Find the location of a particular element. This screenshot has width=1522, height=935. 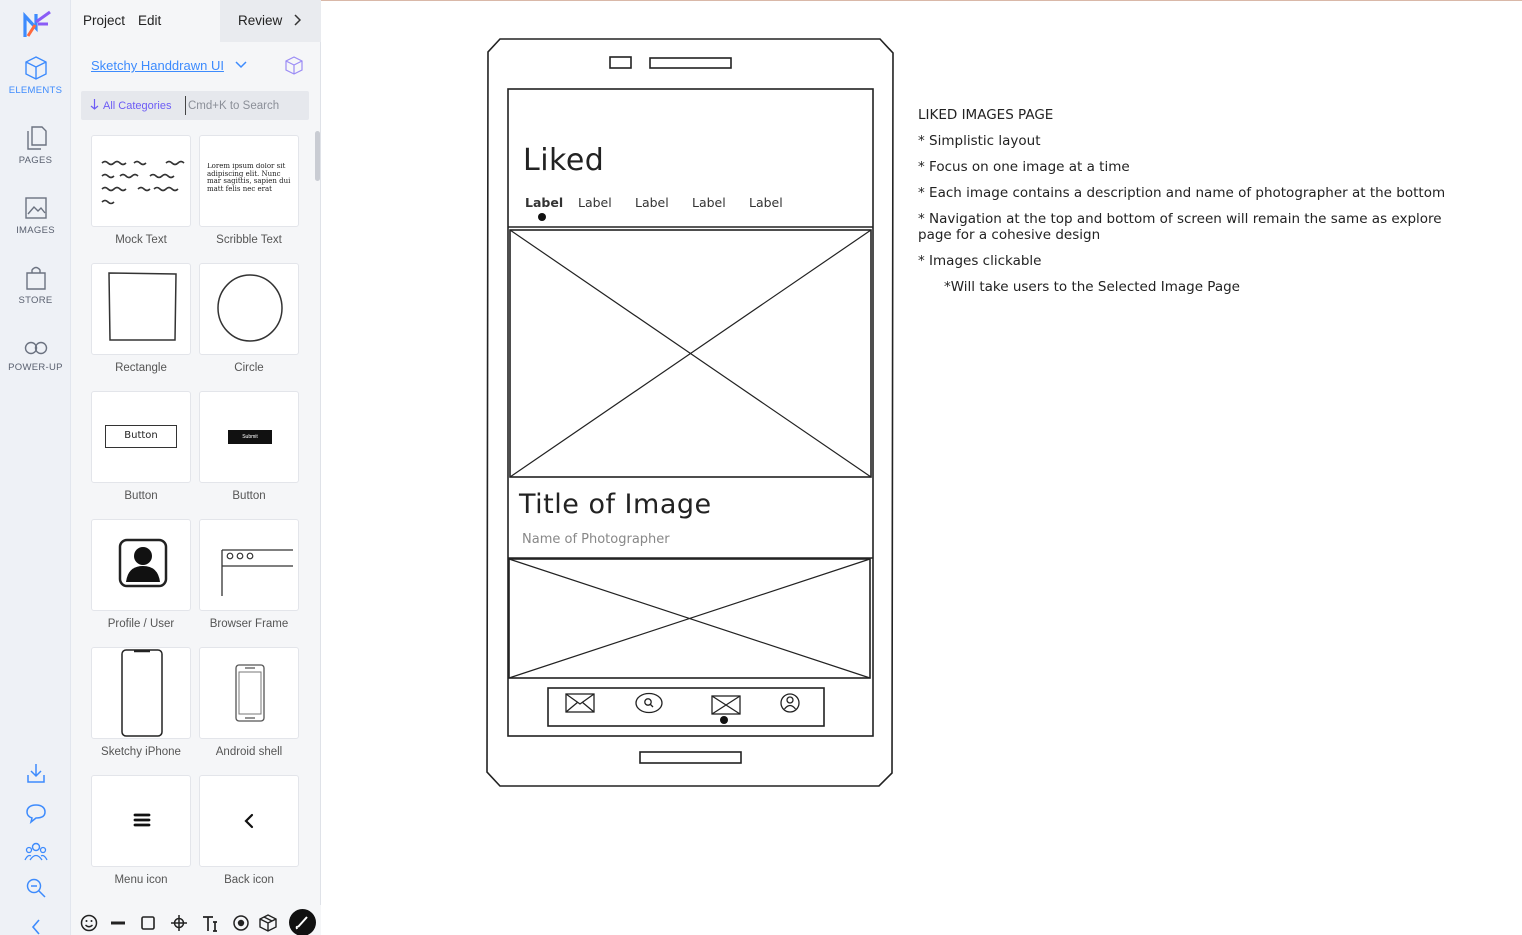

collaborators-icon is located at coordinates (36, 852).